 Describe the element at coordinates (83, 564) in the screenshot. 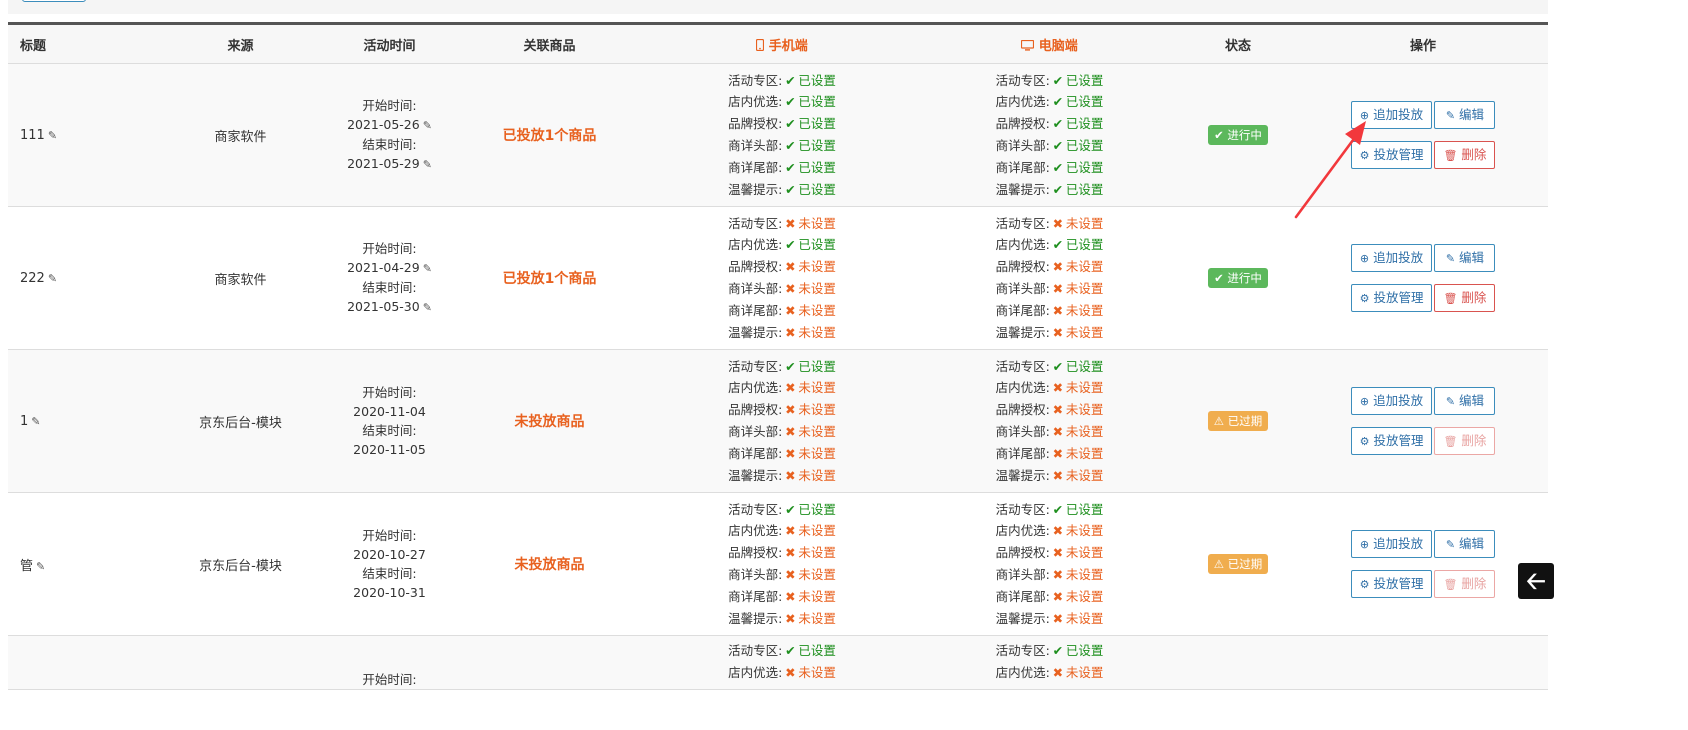

I see `cell-title: 管 ✎` at that location.